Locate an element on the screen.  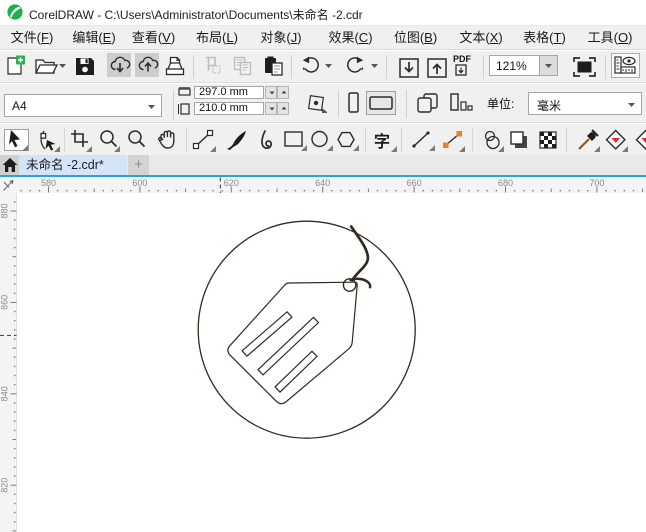
svg-text: 820 is located at coordinates (5, 485).